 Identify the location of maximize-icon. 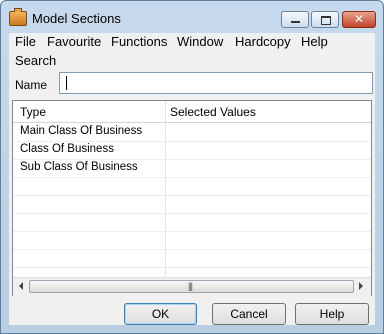
(325, 19).